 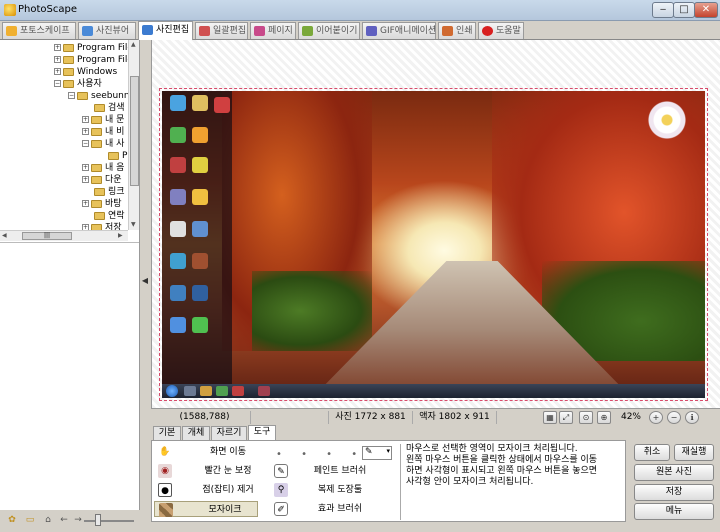 What do you see at coordinates (208, 471) in the screenshot?
I see `tool-red-eye: ◉ 빨간 눈 보정` at bounding box center [208, 471].